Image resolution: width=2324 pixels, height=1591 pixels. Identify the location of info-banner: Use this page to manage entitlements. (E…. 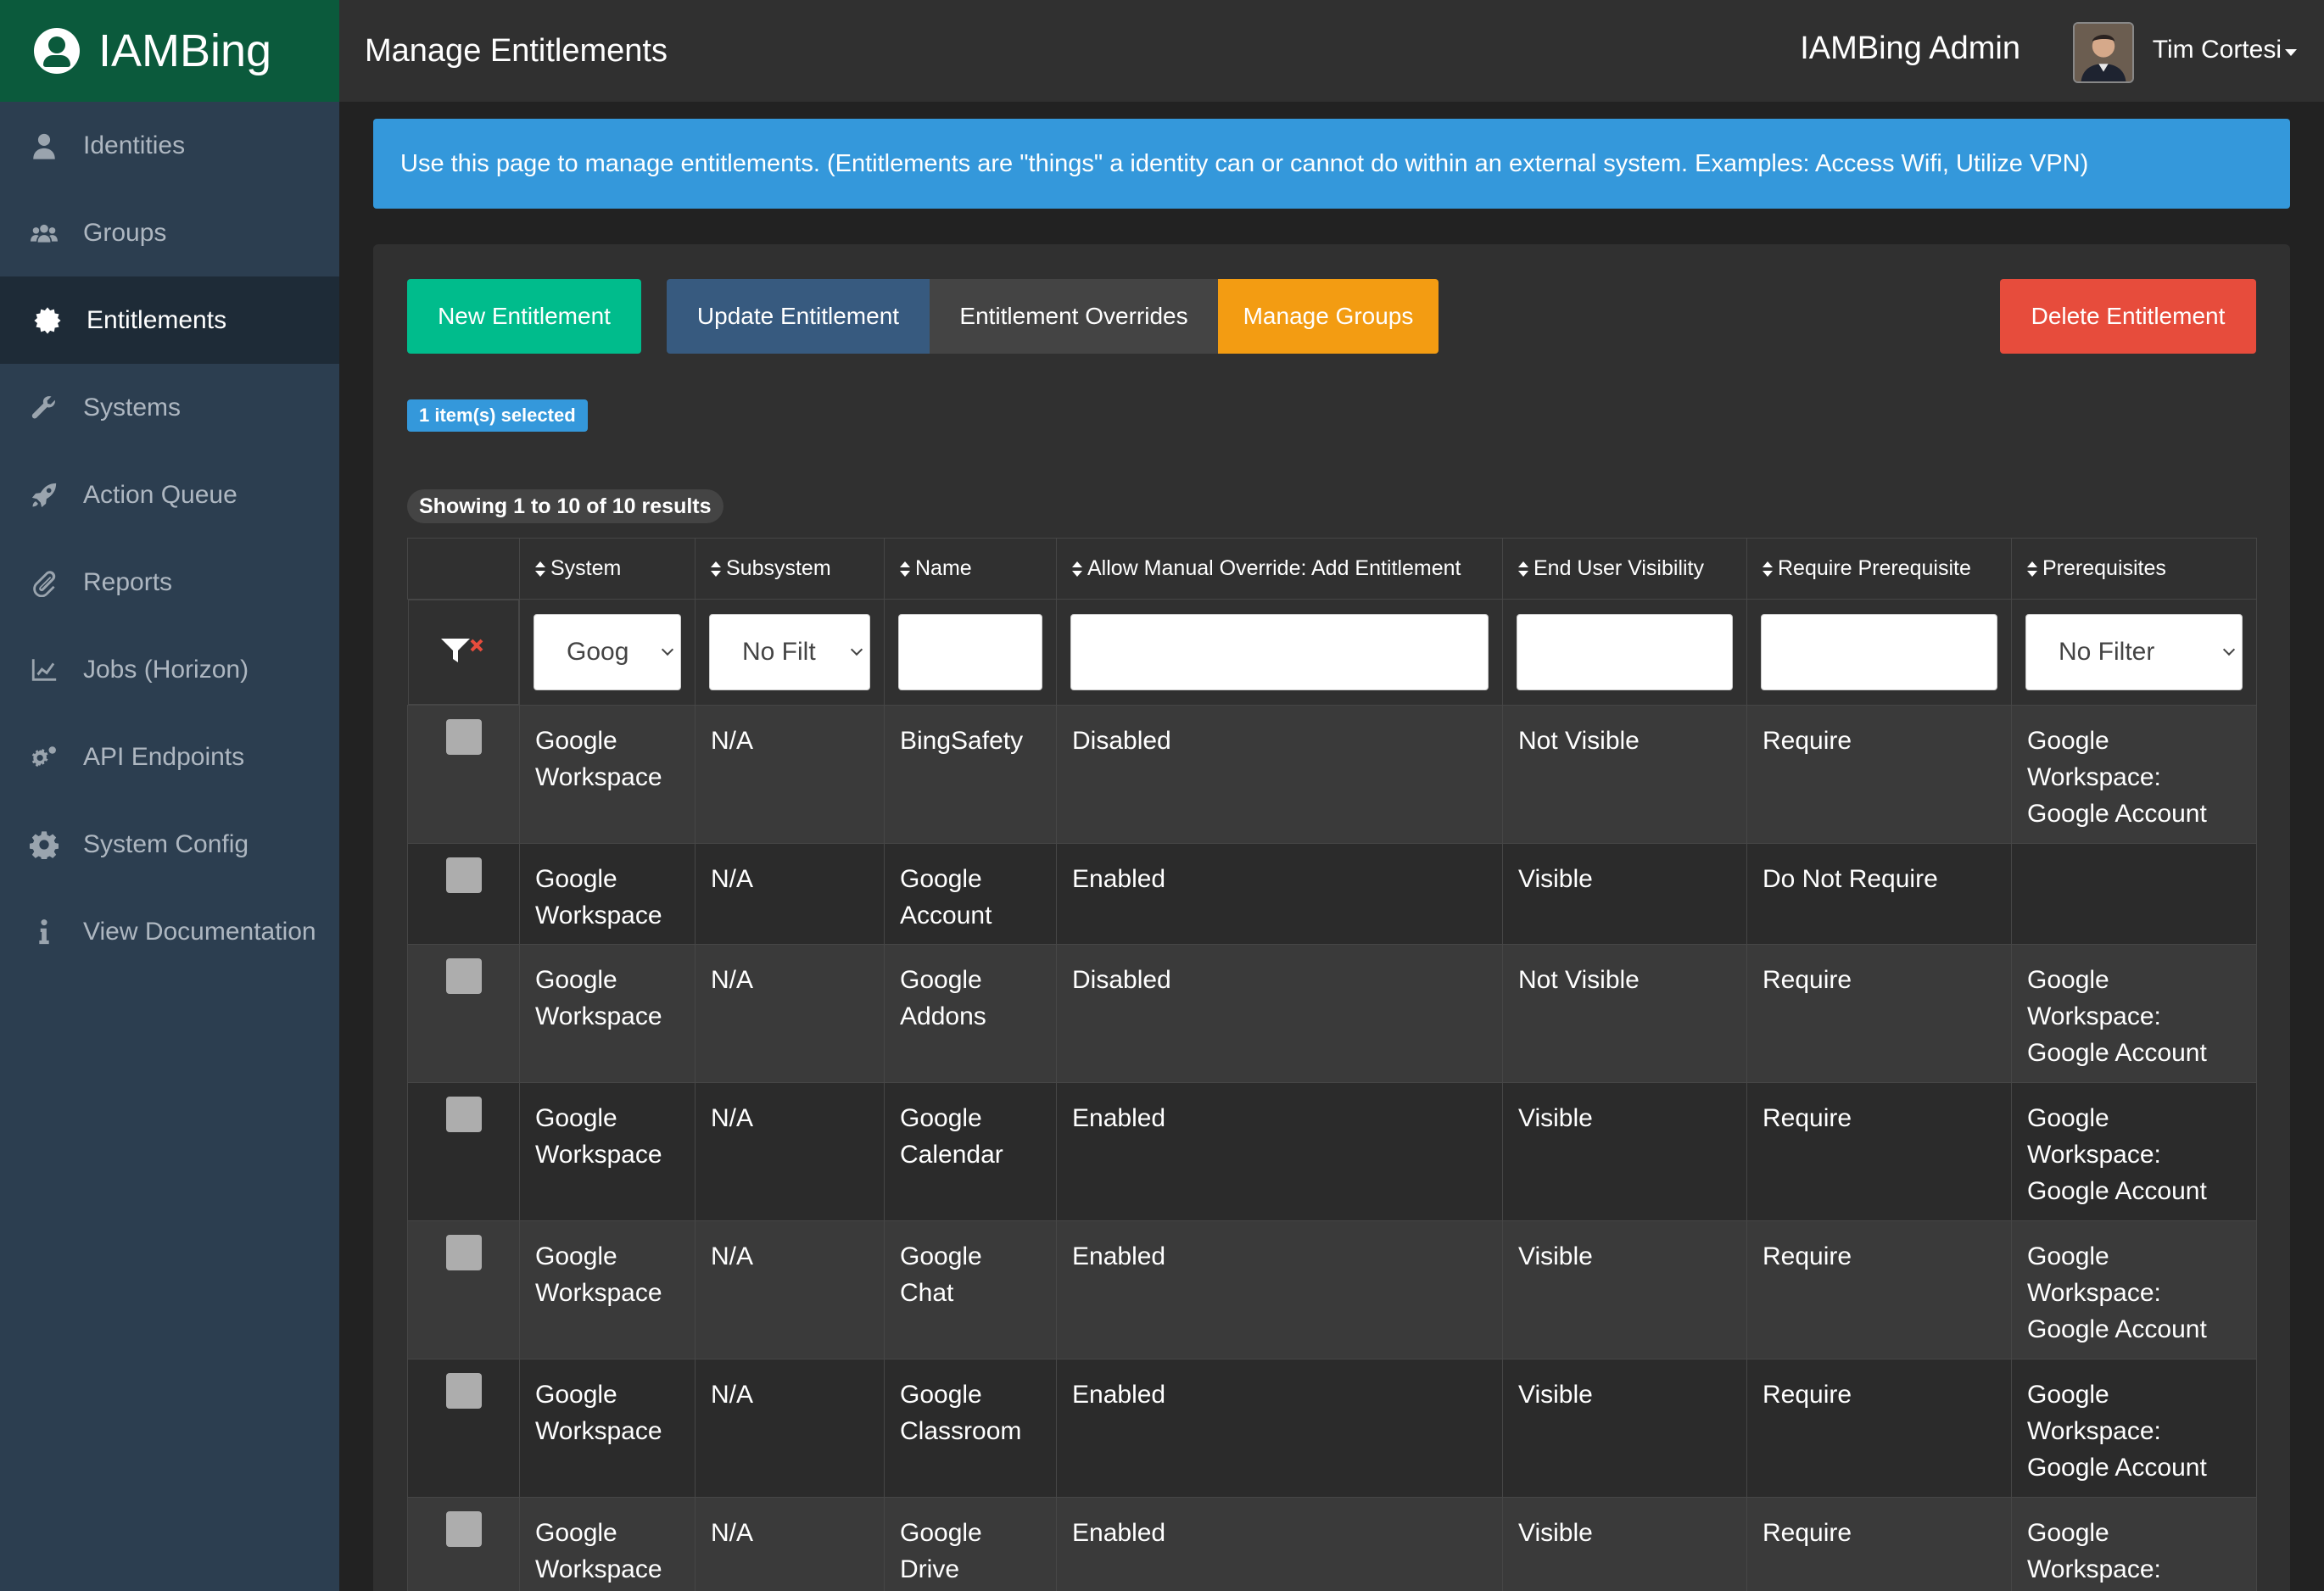
(1331, 164).